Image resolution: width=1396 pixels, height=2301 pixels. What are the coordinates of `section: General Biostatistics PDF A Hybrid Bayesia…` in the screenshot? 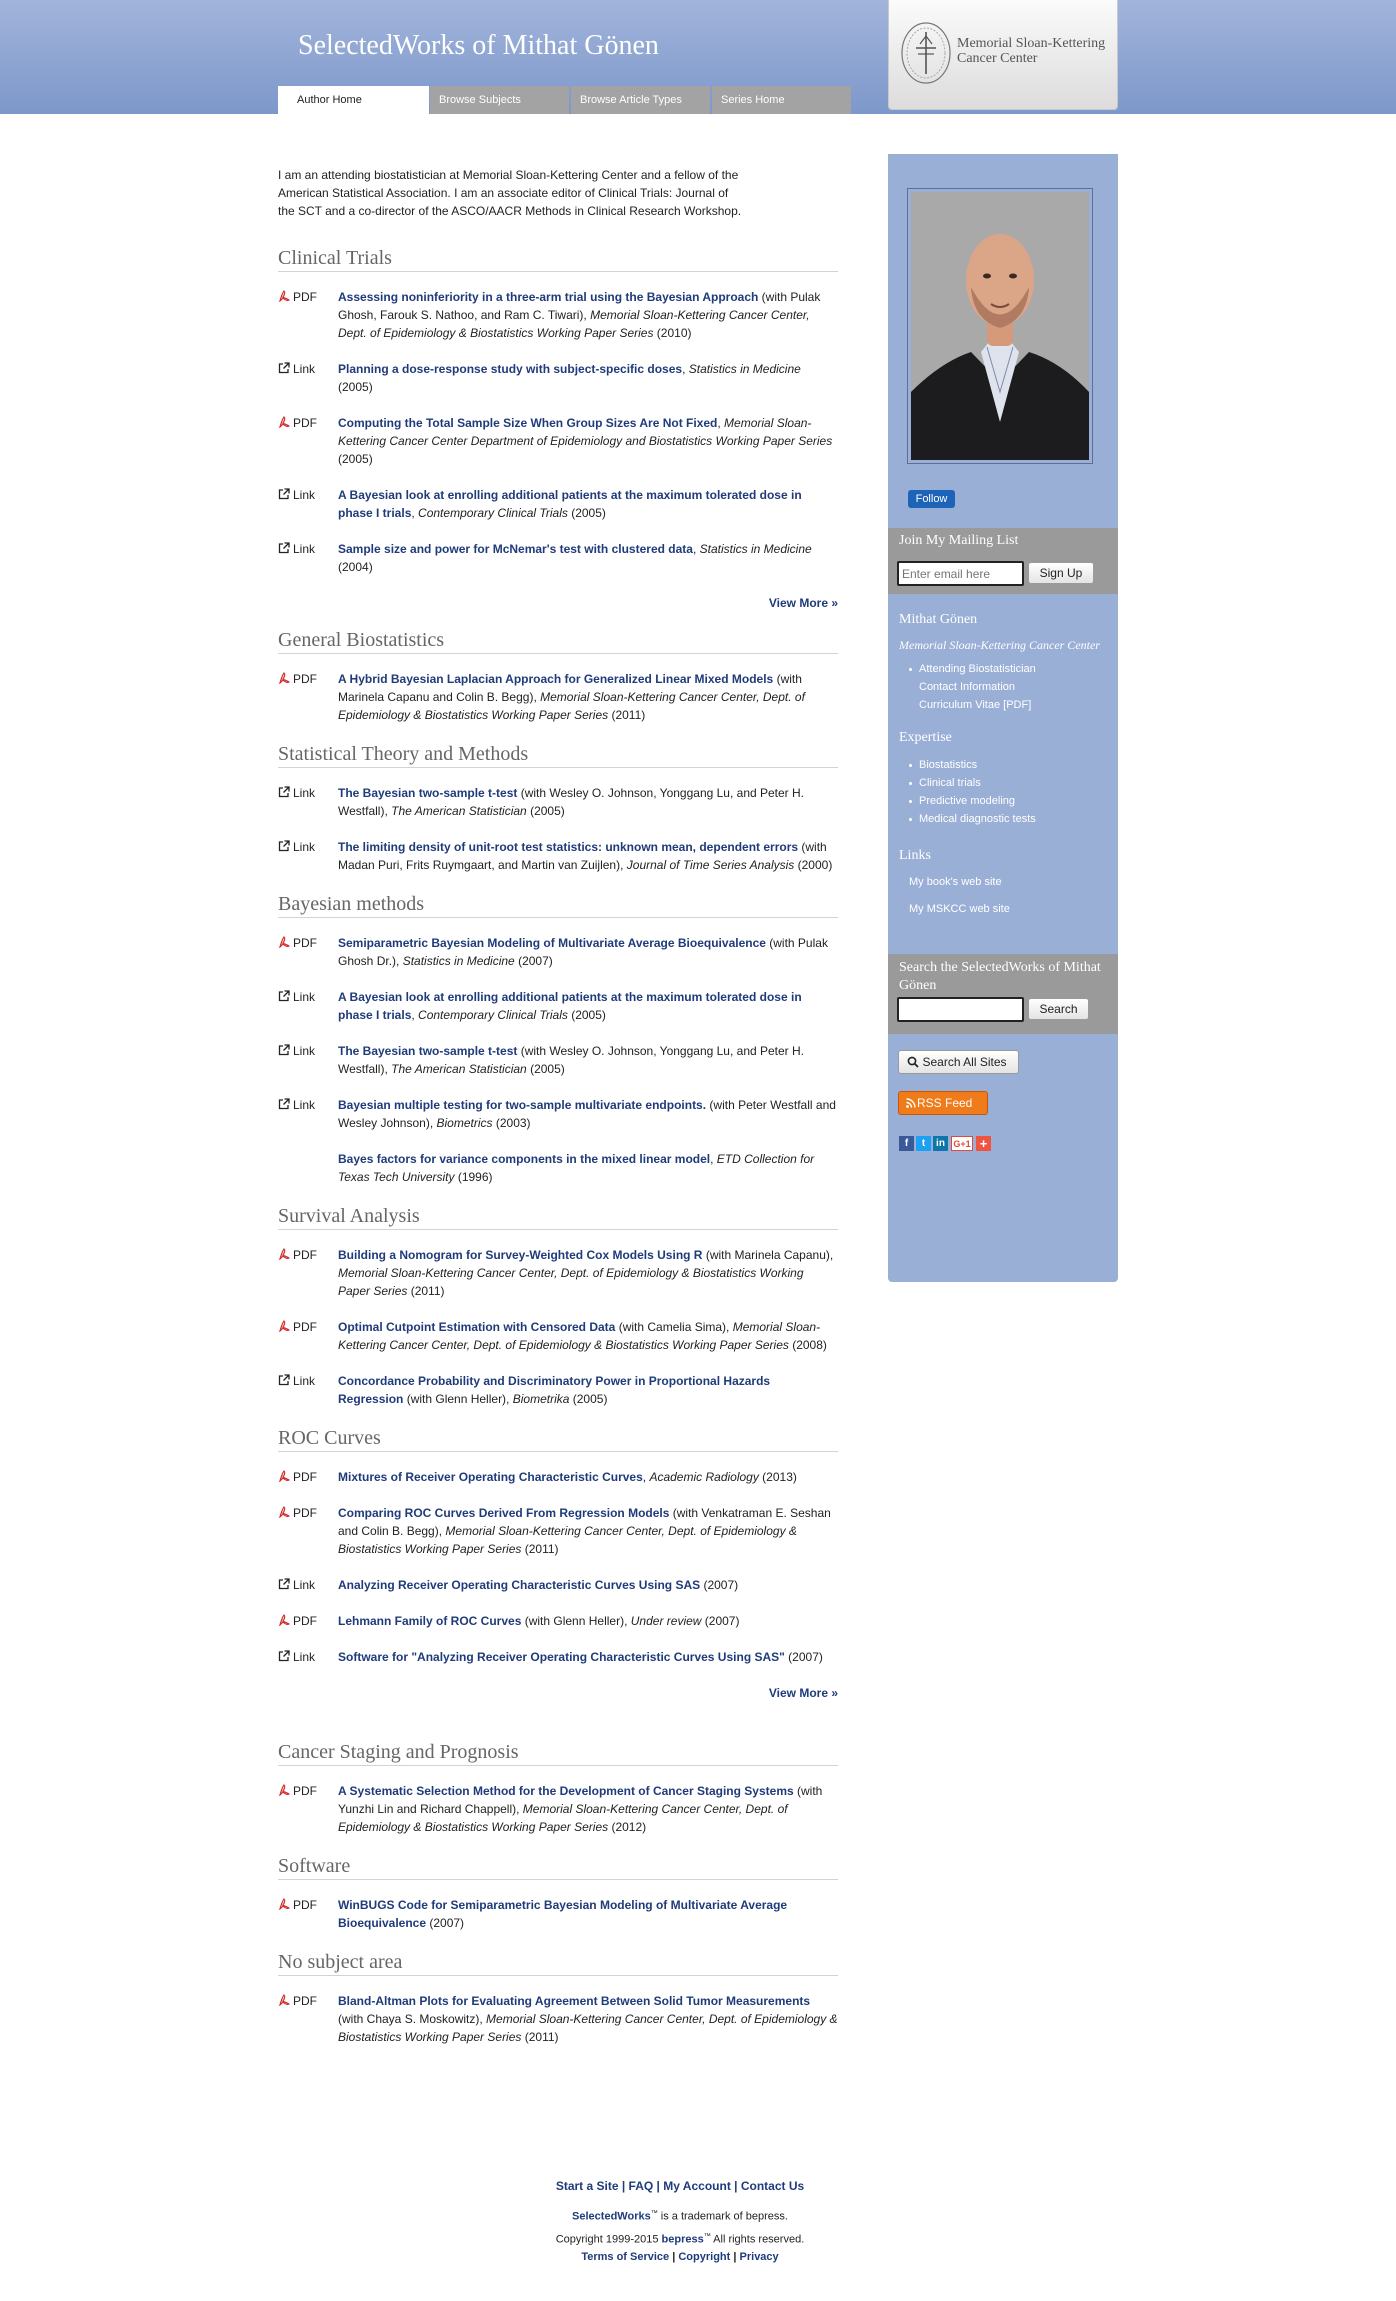 It's located at (558, 676).